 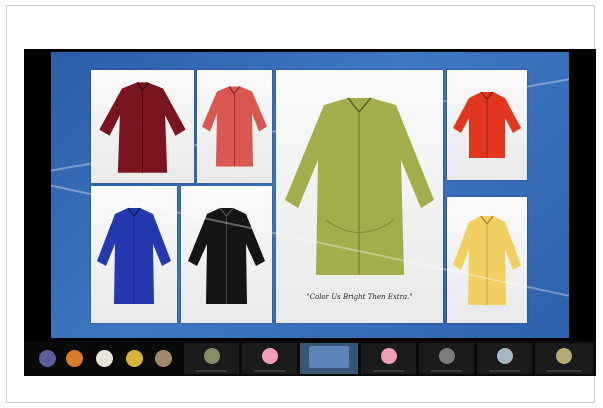 I want to click on shirt-panel-coral-red, so click(x=234, y=126).